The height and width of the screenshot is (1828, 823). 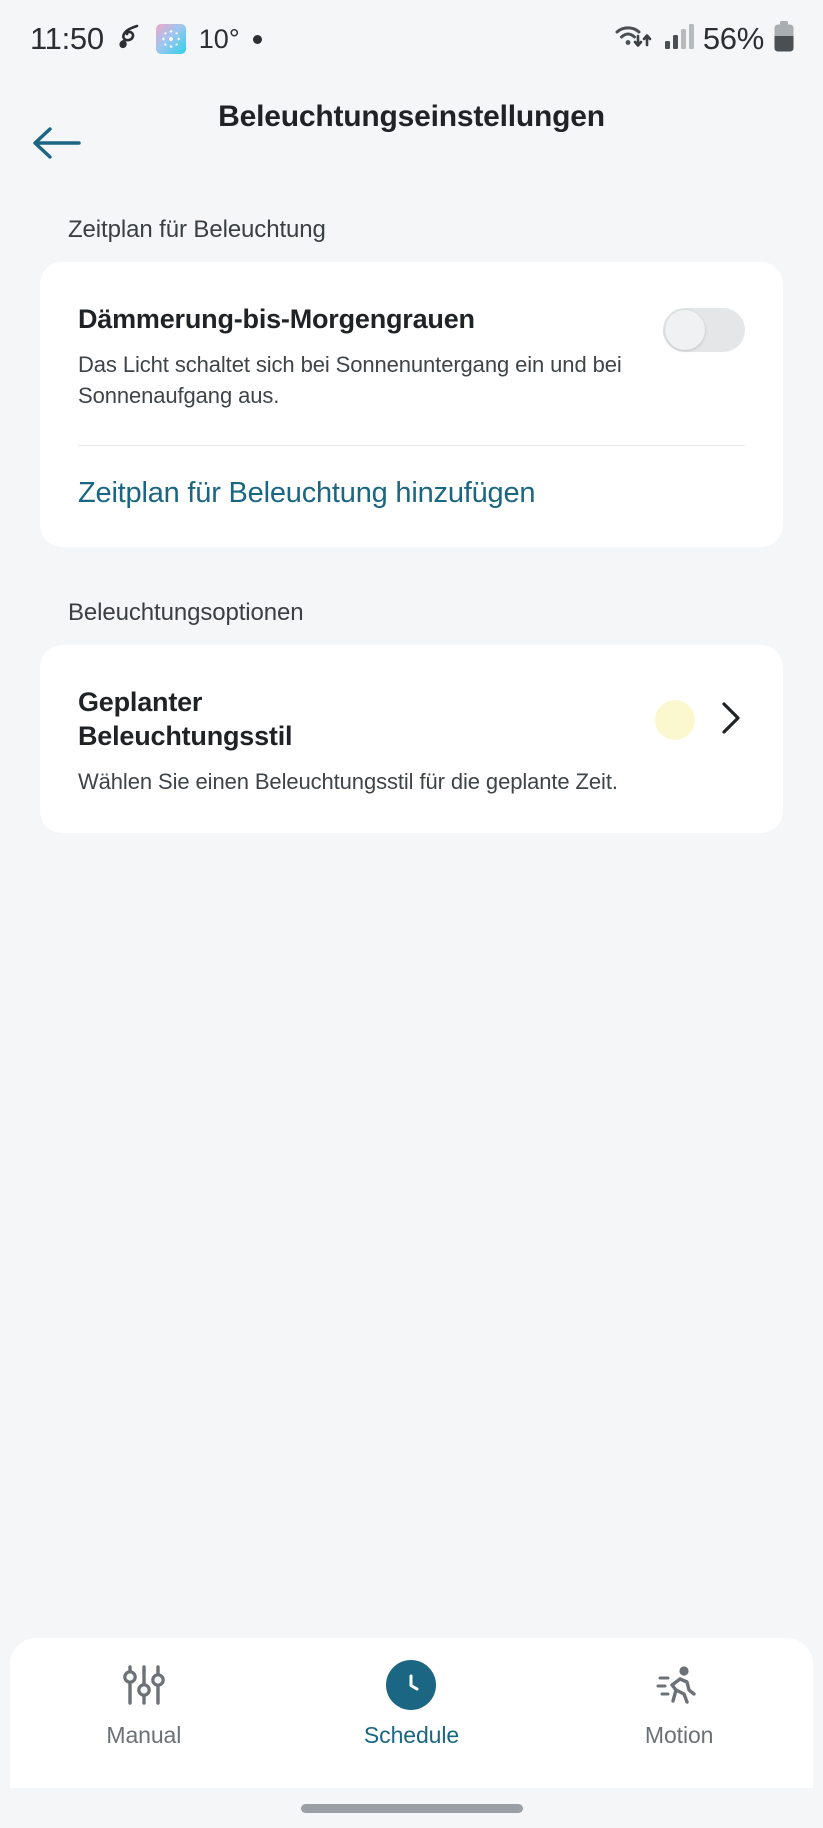 I want to click on add-lighting-schedule-link: Zeitplan für Beleuchtung hinzufügen, so click(x=411, y=496).